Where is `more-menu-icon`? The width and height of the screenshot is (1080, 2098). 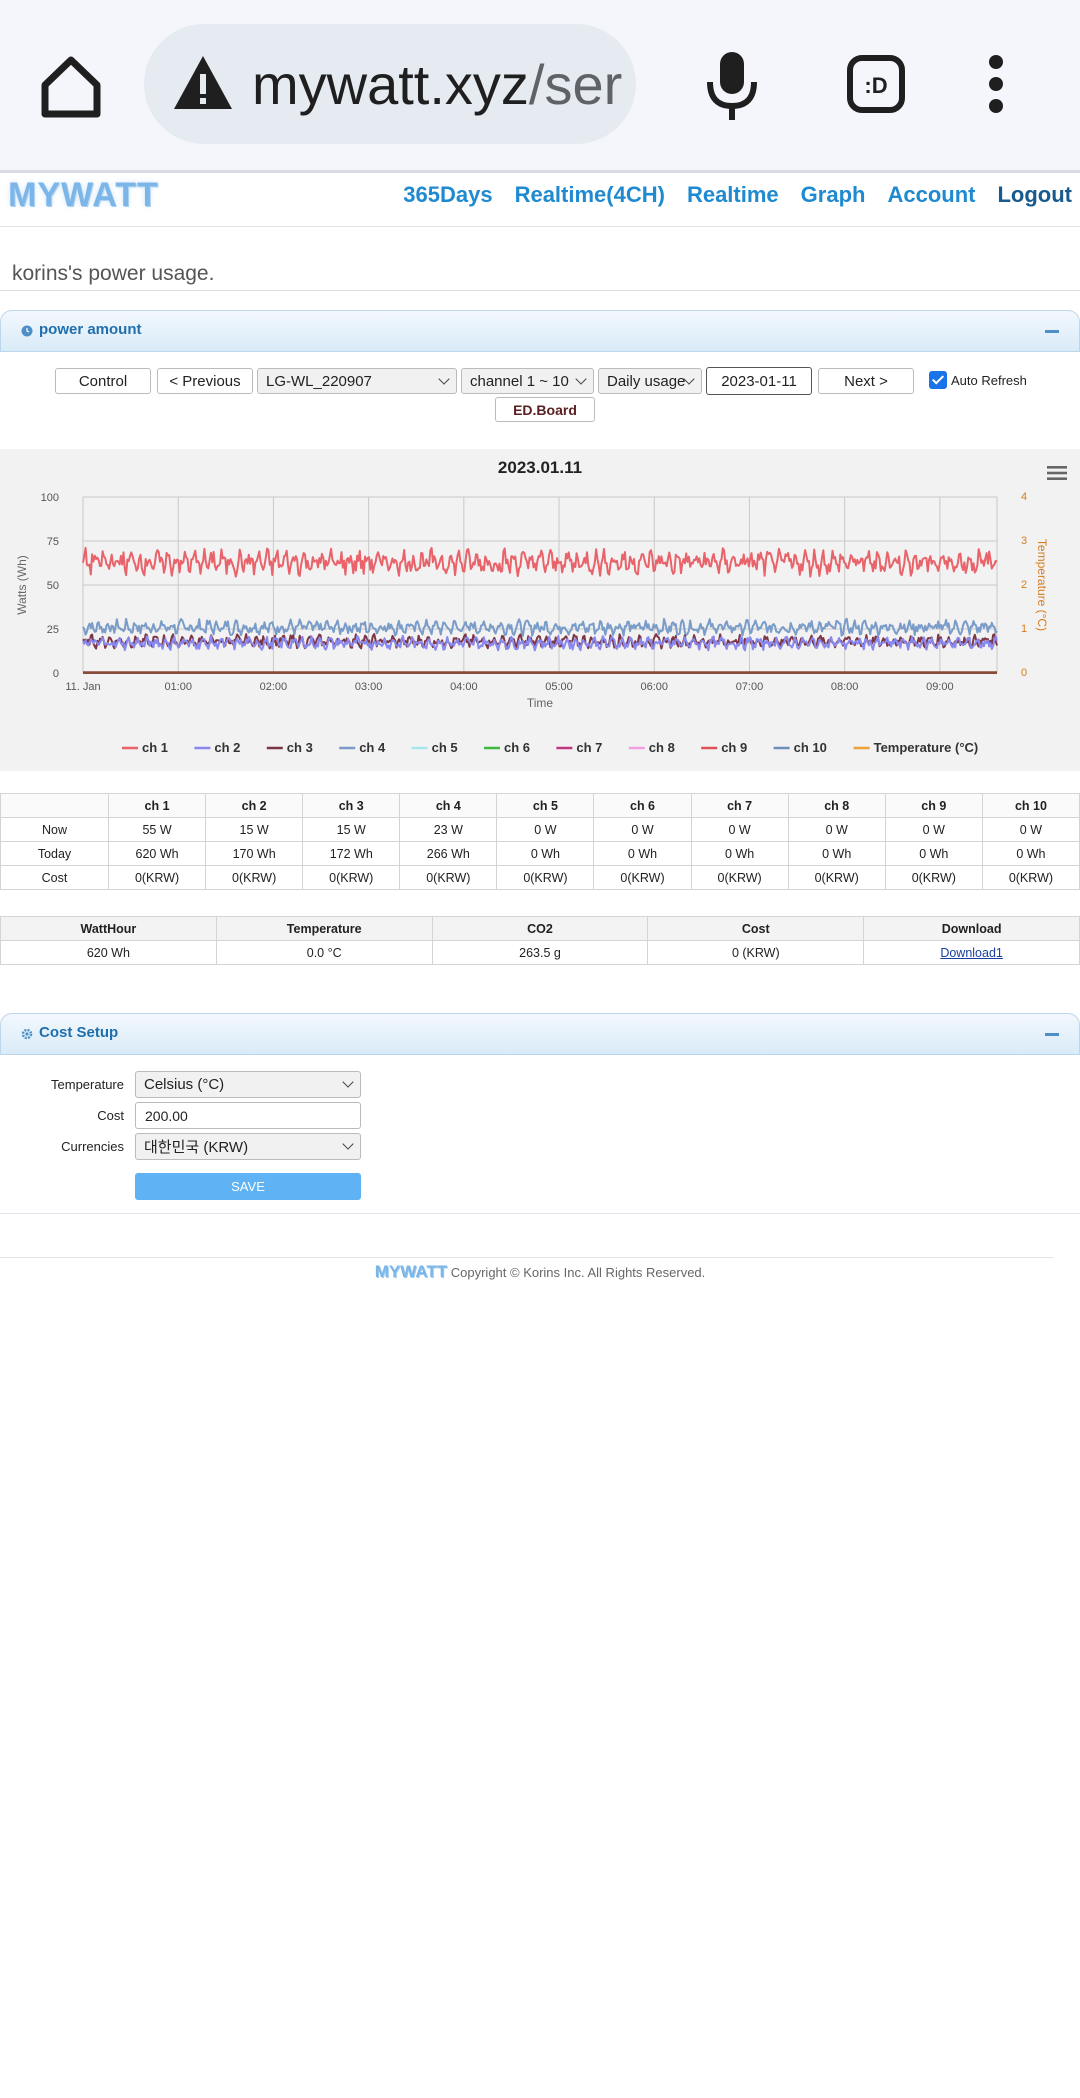 more-menu-icon is located at coordinates (996, 84).